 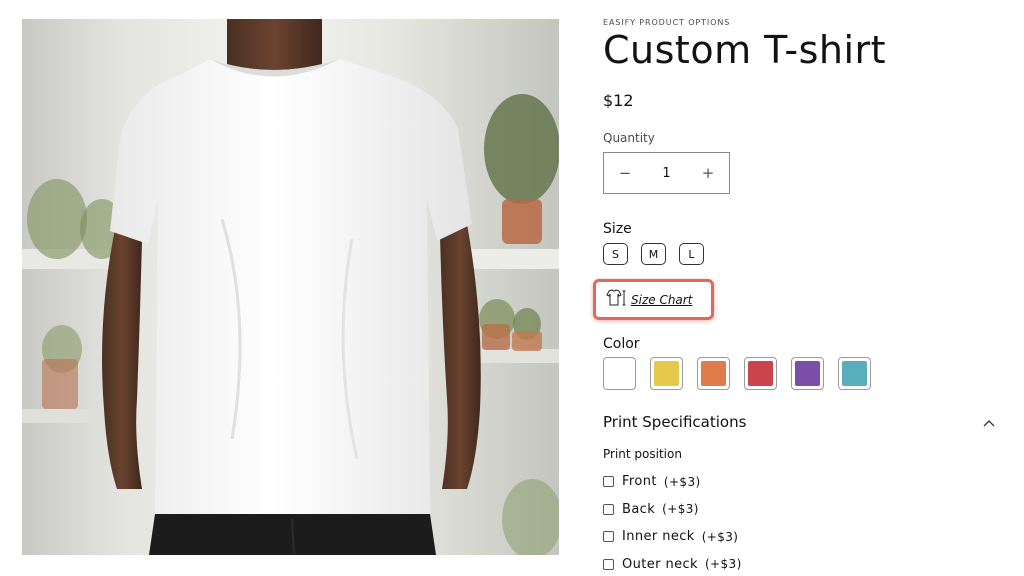 I want to click on size-chart-link: Size Chart, so click(x=653, y=299).